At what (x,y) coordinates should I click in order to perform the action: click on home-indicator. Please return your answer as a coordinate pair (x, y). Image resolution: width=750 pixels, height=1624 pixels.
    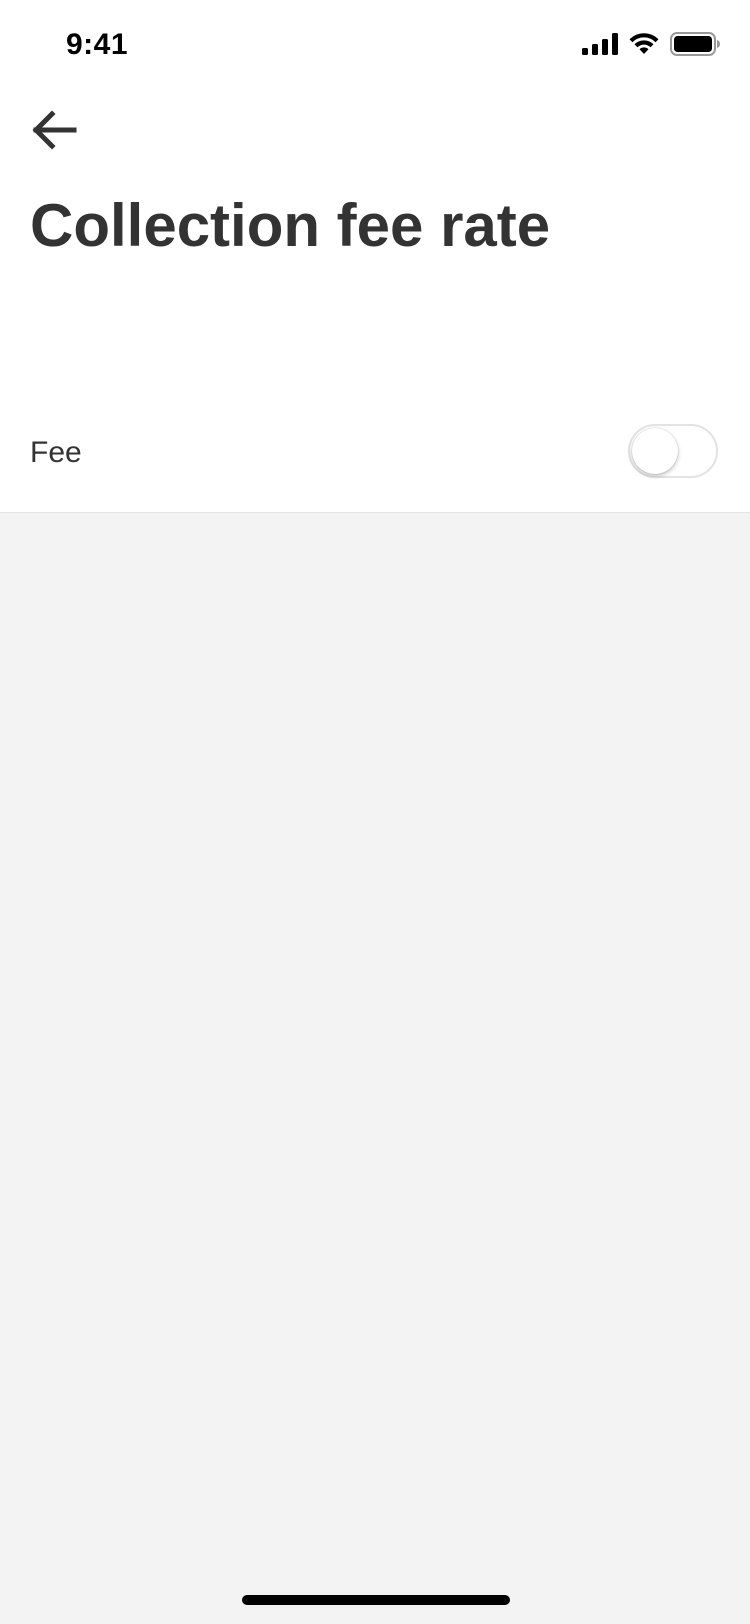
    Looking at the image, I should click on (376, 1600).